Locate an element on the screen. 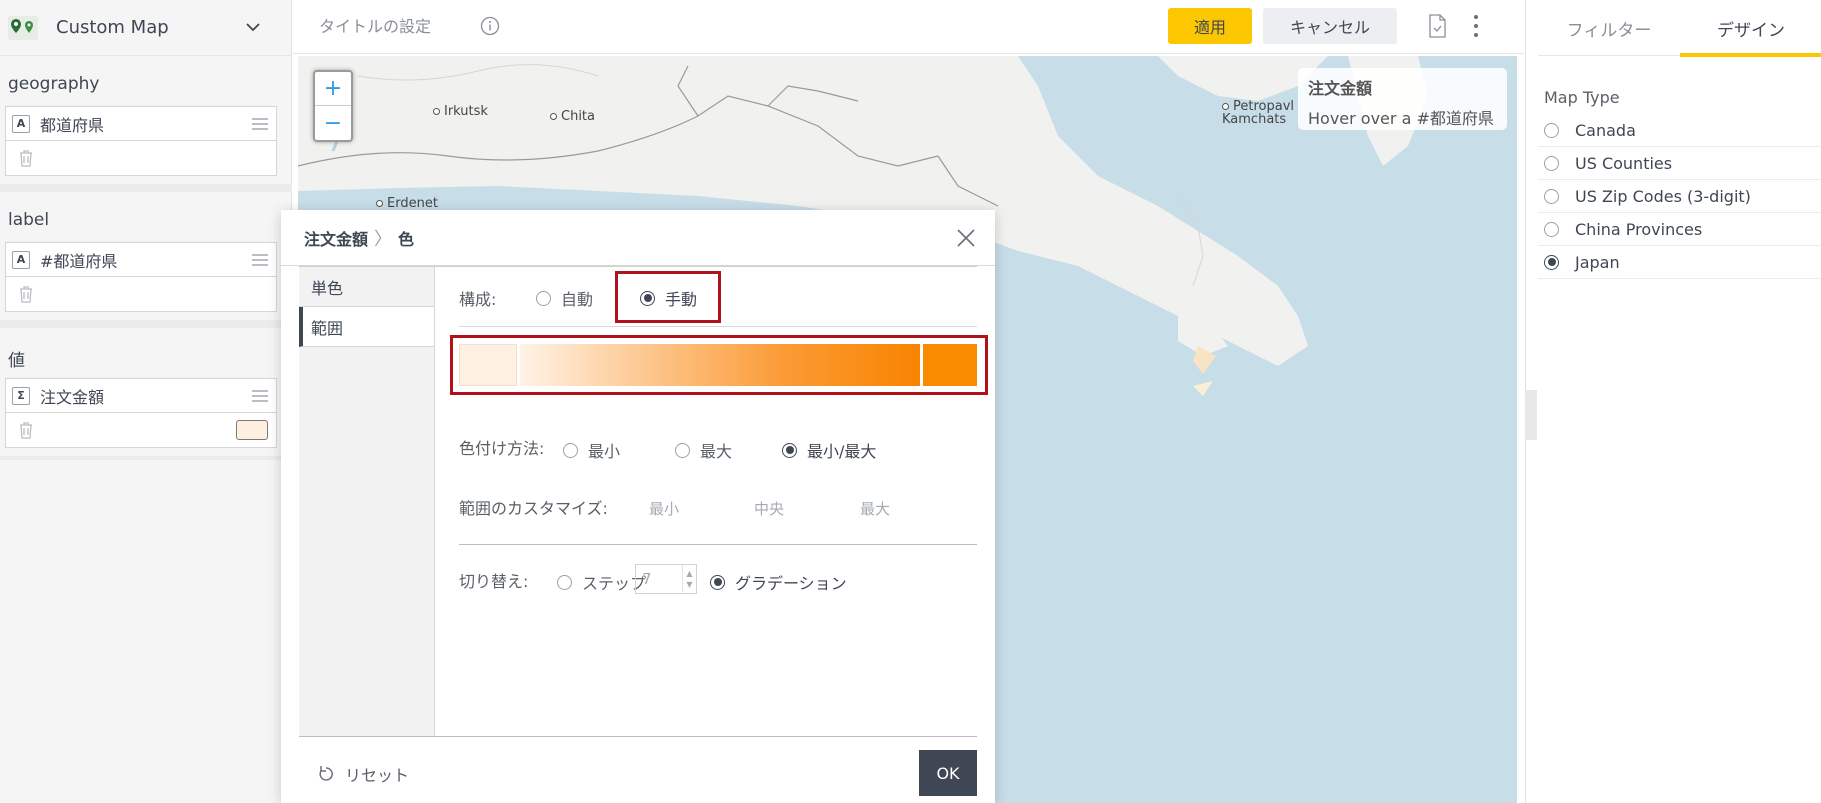 This screenshot has height=803, width=1821. range-mid-input: 中央 is located at coordinates (769, 508).